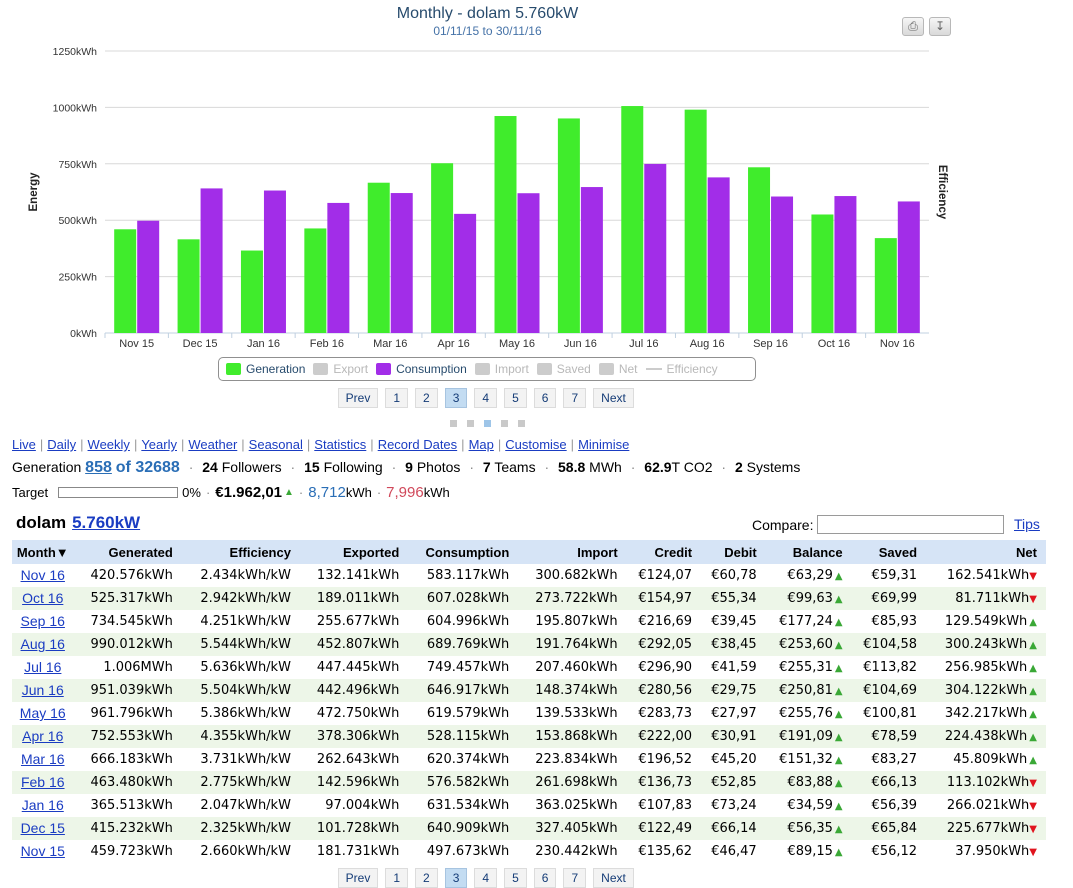  I want to click on month-cell: Jan 16, so click(42, 805).